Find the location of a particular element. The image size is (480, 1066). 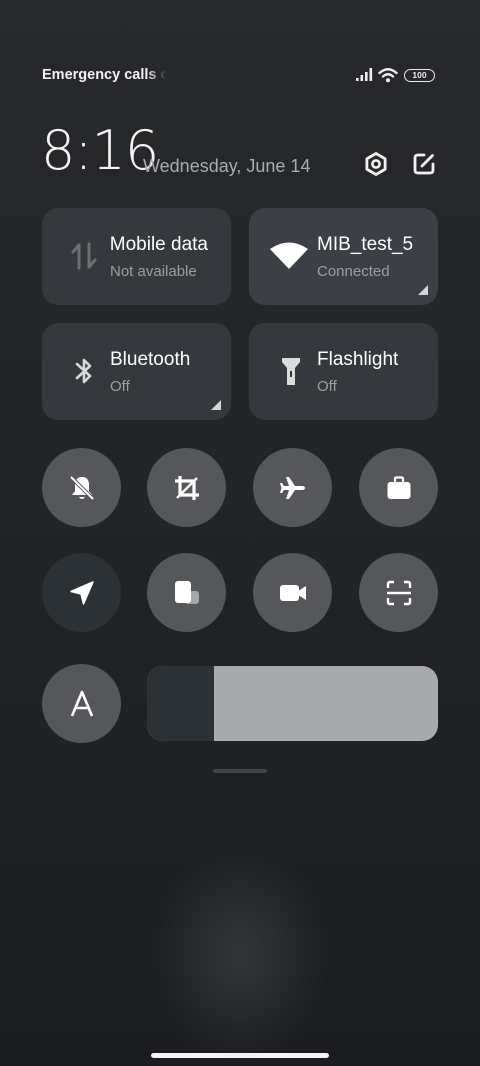

panel-drag-handle is located at coordinates (240, 771).